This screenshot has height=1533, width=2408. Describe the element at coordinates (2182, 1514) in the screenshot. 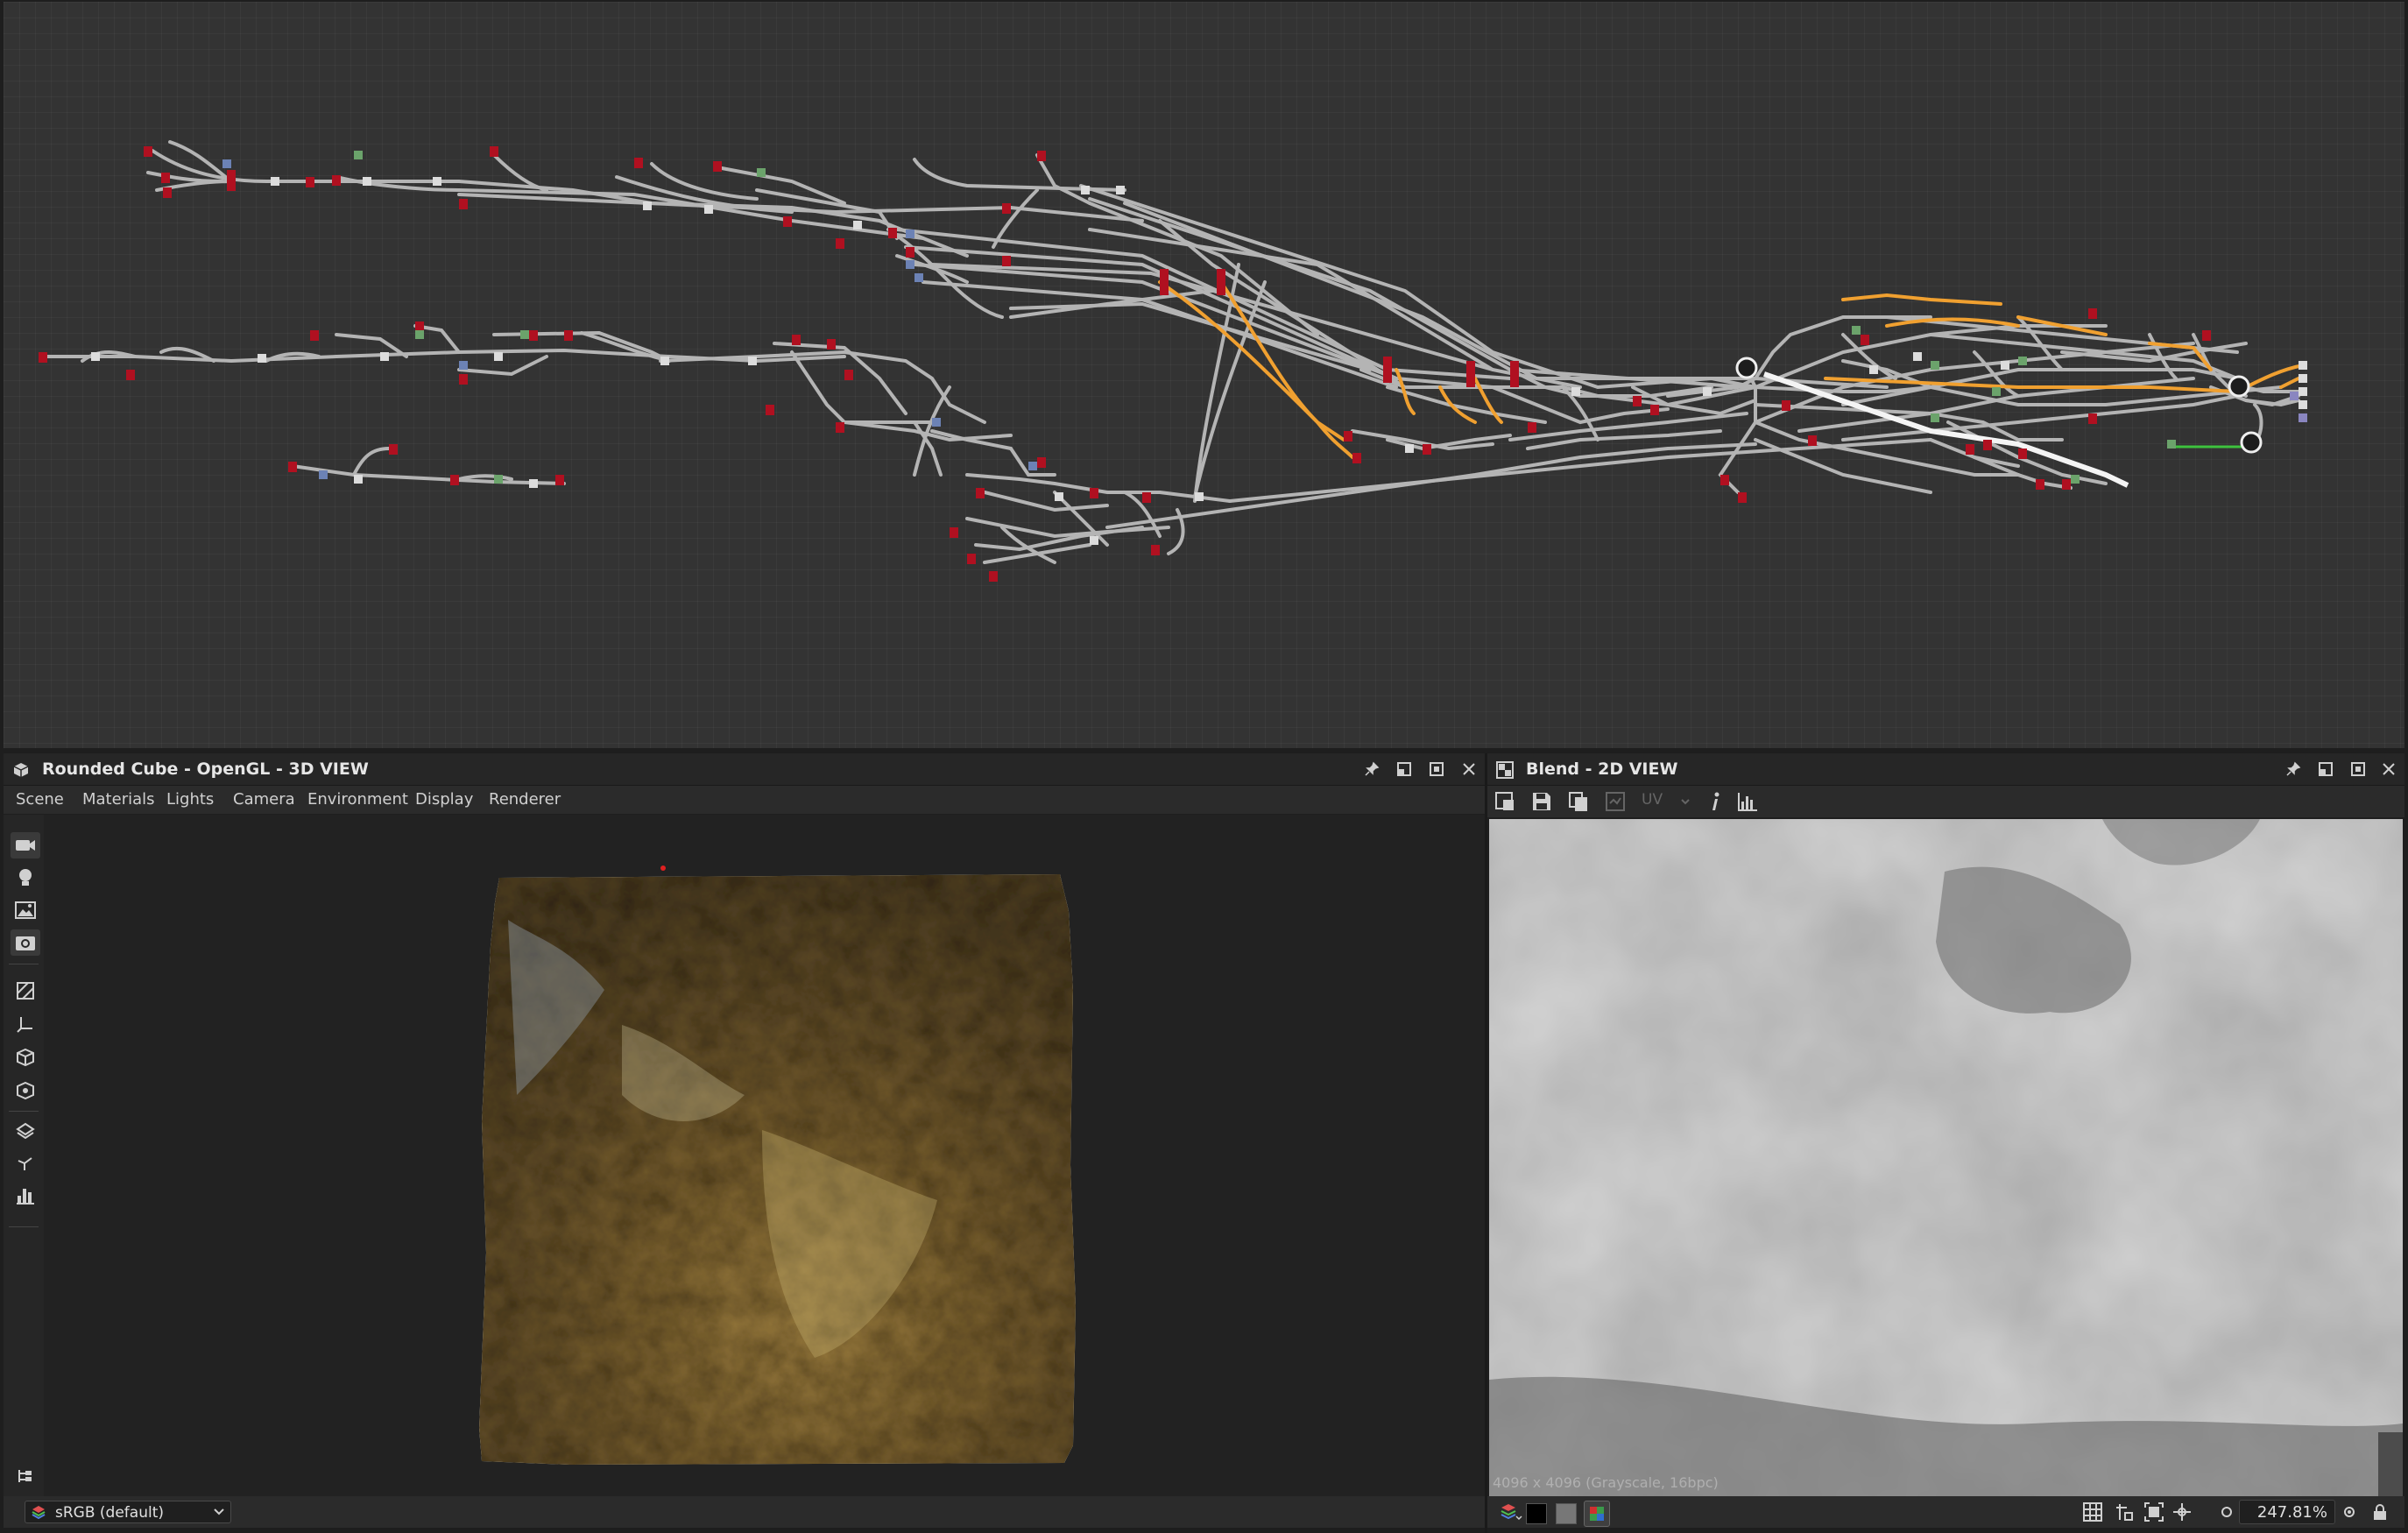

I see `center-view-icon` at that location.